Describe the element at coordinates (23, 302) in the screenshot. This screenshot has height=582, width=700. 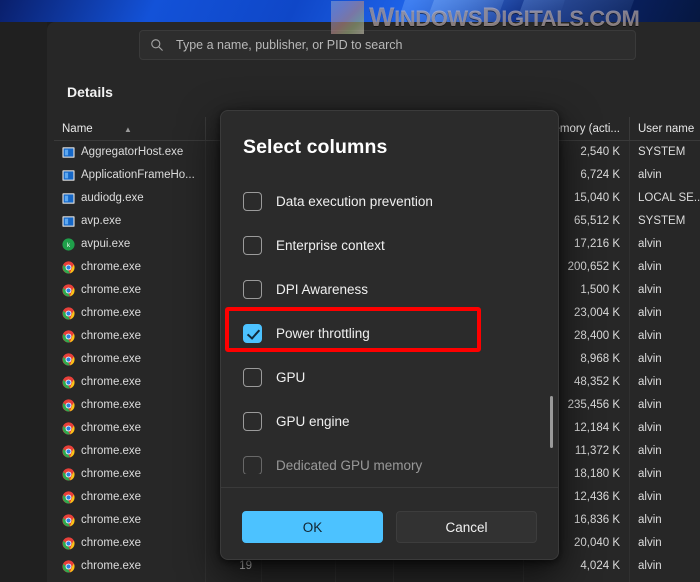
I see `task-manager-sidebar` at that location.